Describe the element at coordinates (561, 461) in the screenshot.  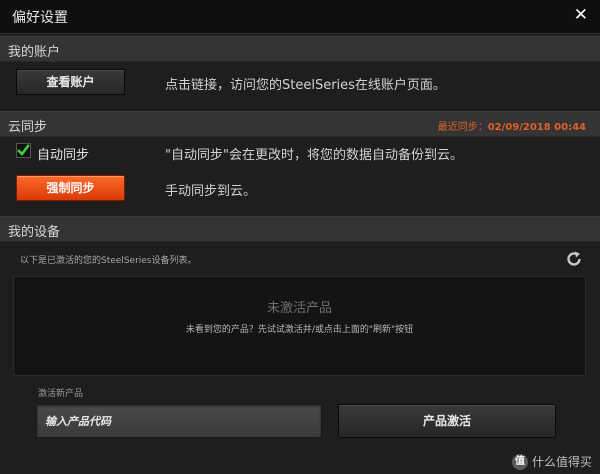
I see `watermark-text: 什么值得买` at that location.